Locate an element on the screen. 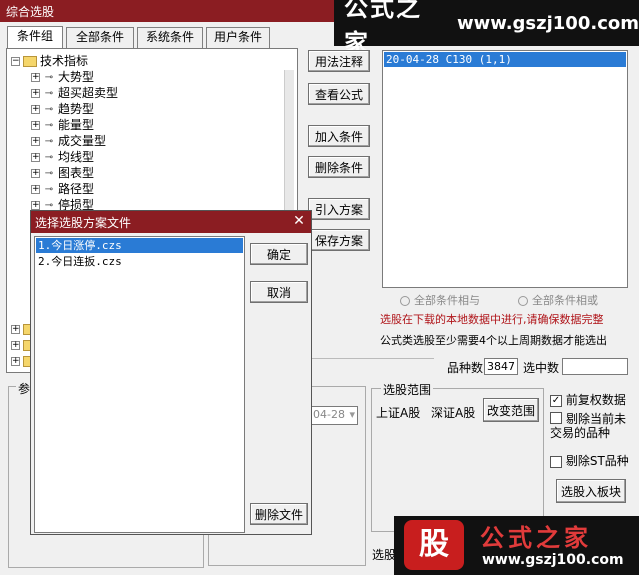 Image resolution: width=639 pixels, height=575 pixels. plan-file-item: 1.今日涨停.czs is located at coordinates (139, 245).